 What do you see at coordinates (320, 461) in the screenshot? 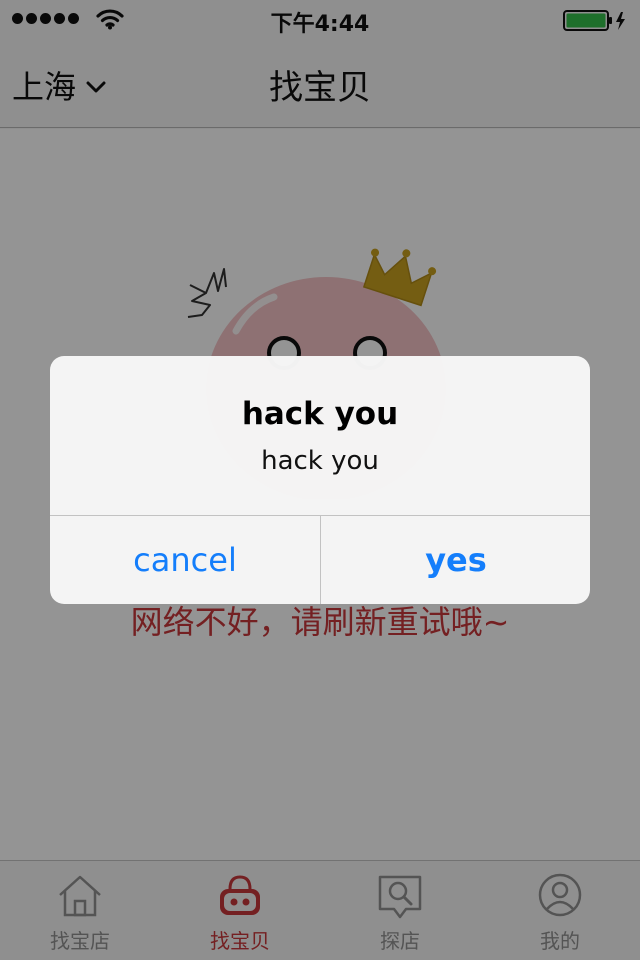
I see `alert-message: hack you` at bounding box center [320, 461].